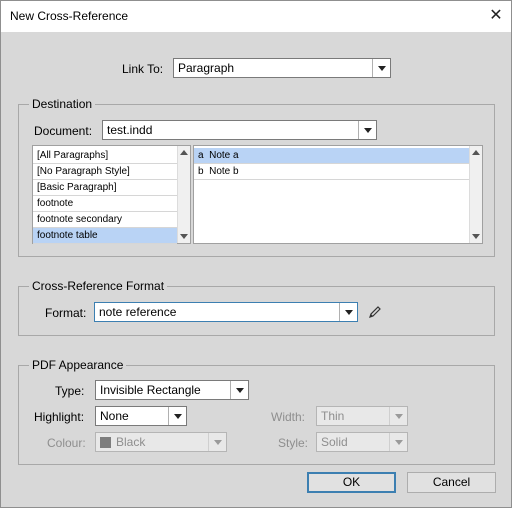 This screenshot has height=508, width=512. I want to click on paragraph-list-scrollbar, so click(475, 194).